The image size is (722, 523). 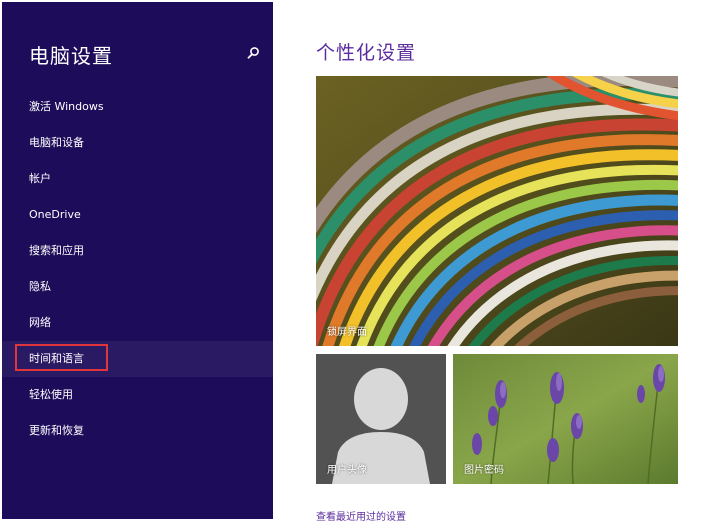 I want to click on recent-settings-link: 查看最近用过的设置, so click(x=361, y=515).